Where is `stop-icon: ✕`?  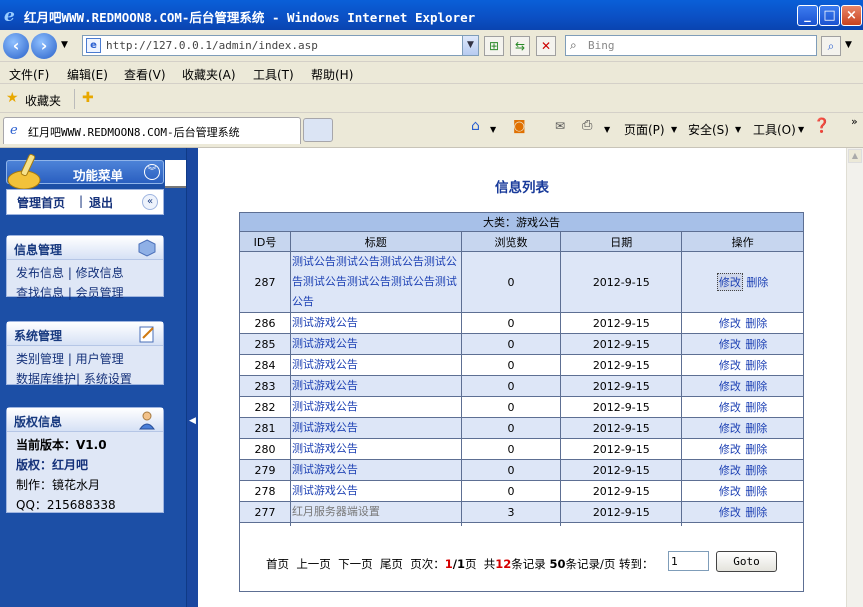
stop-icon: ✕ is located at coordinates (546, 46).